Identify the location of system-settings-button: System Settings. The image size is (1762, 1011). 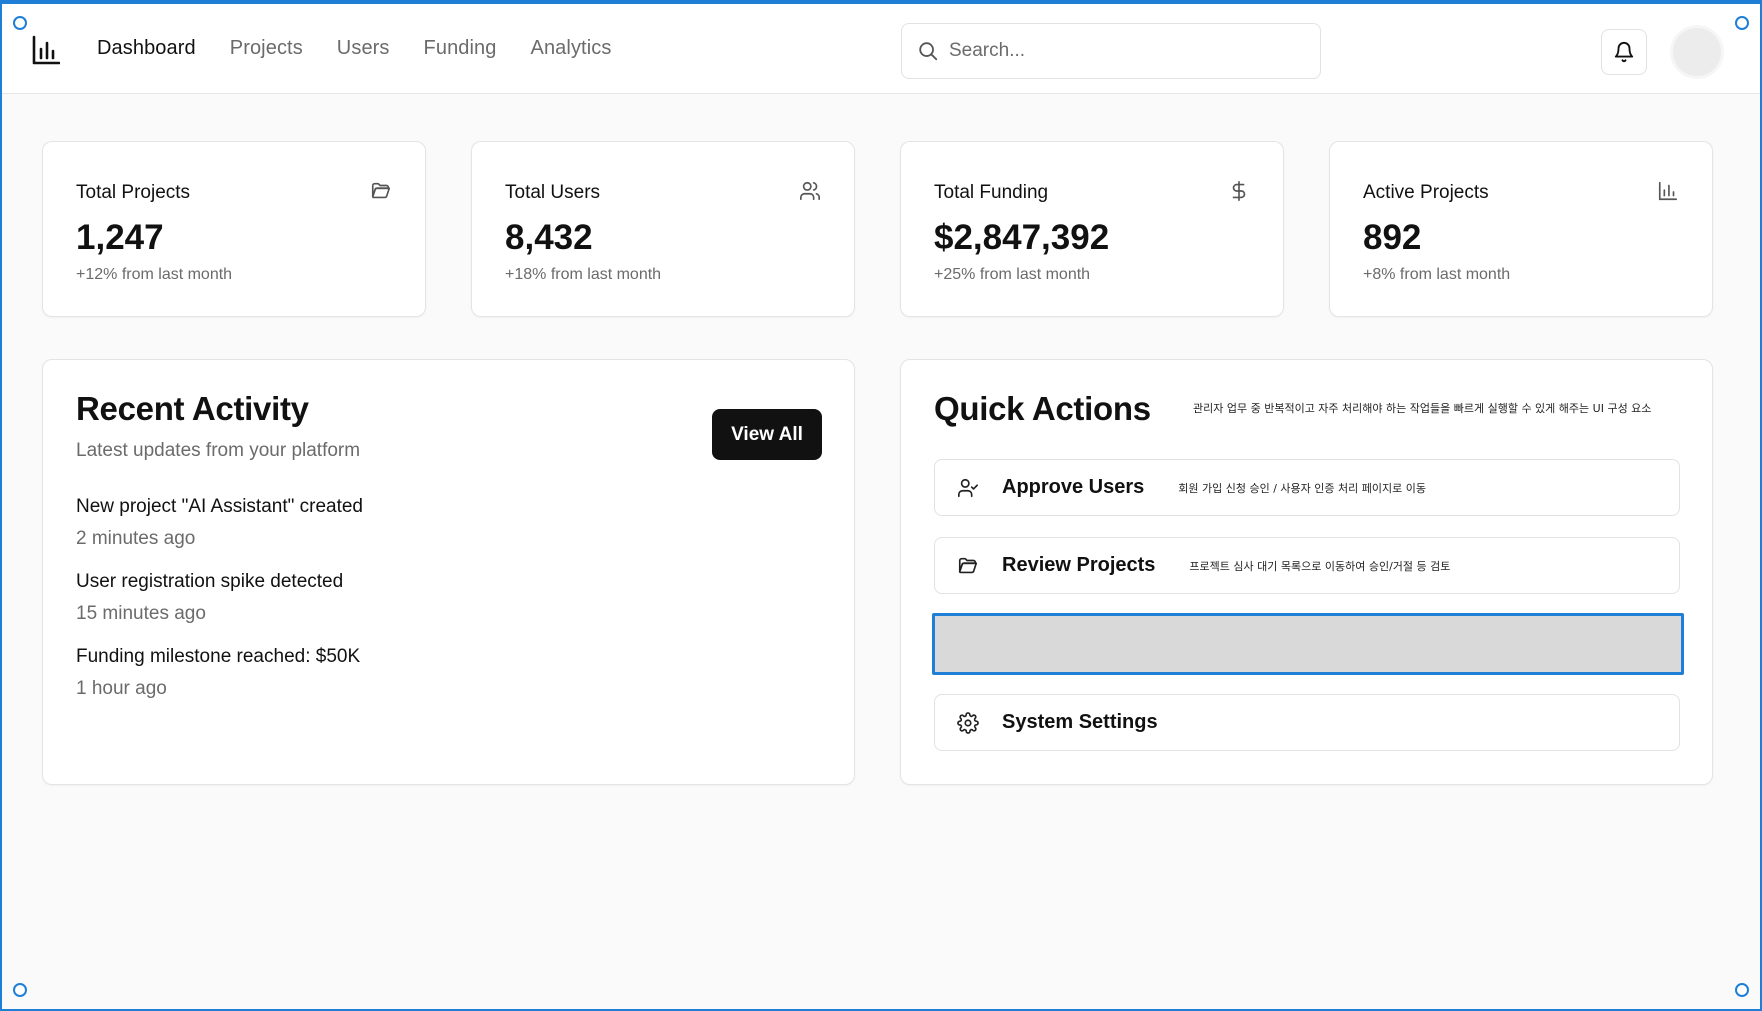
(1307, 722).